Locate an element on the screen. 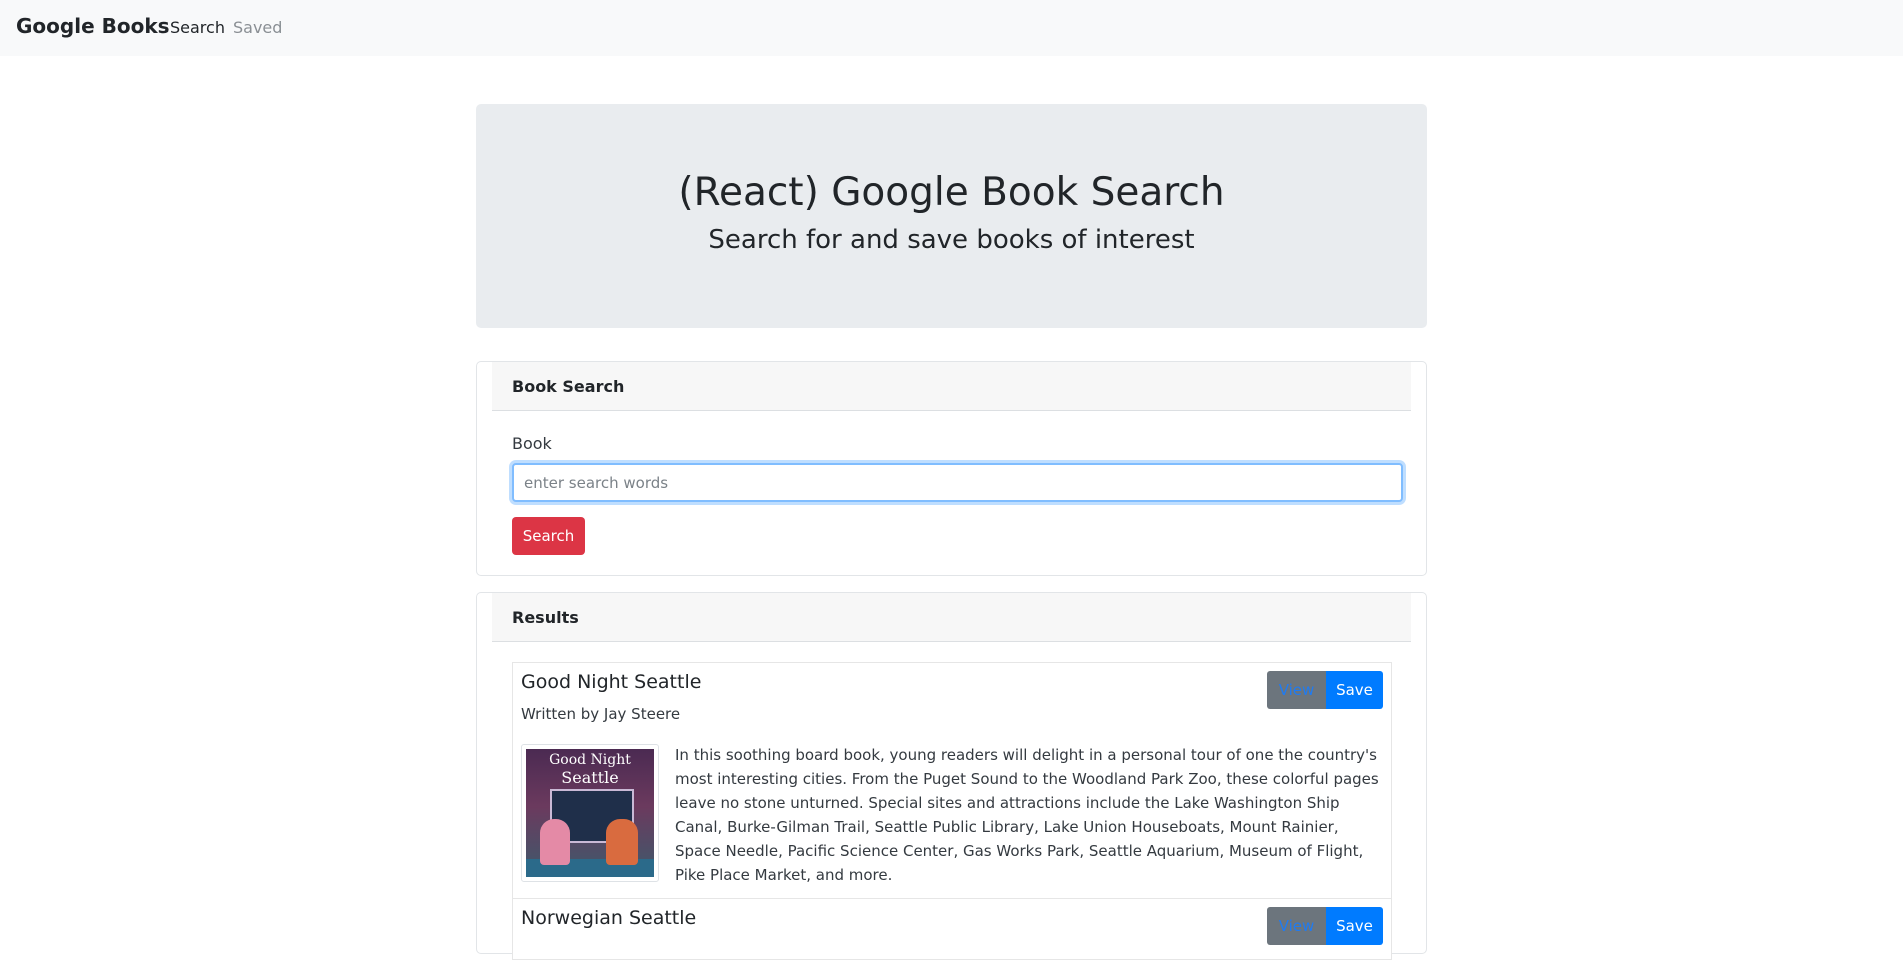  book-author: Written by Jay Steere is located at coordinates (601, 714).